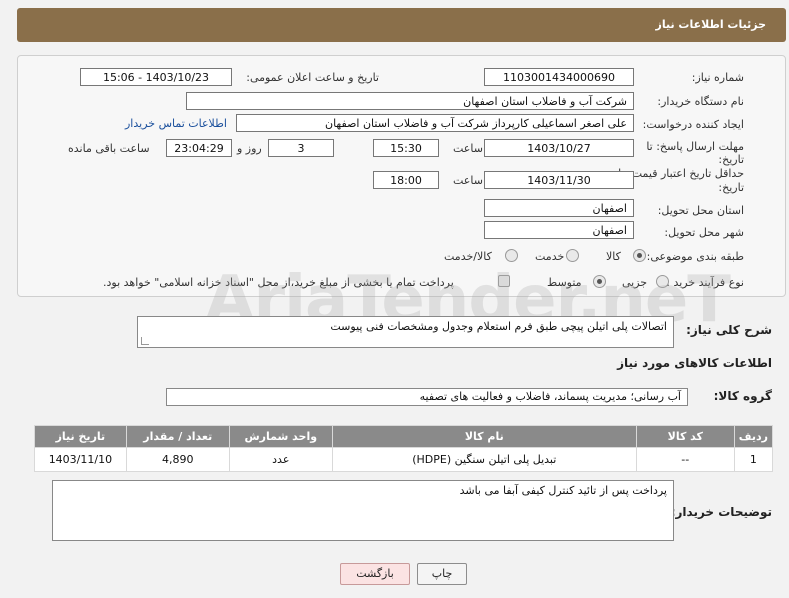 This screenshot has height=598, width=789. Describe the element at coordinates (559, 208) in the screenshot. I see `province-field: اصفهان` at that location.